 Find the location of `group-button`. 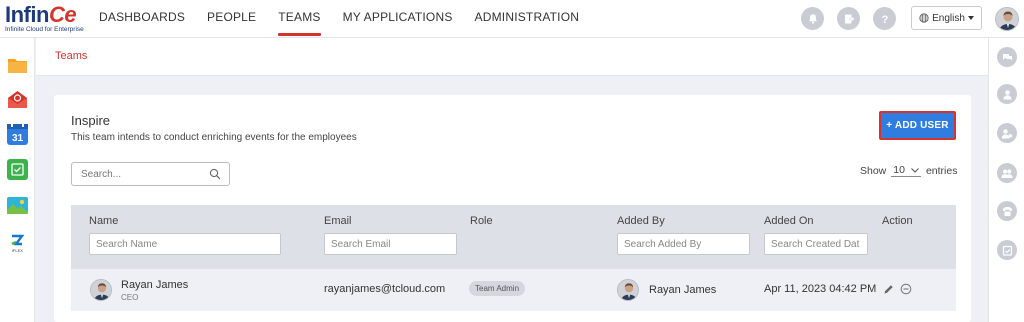

group-button is located at coordinates (1007, 173).